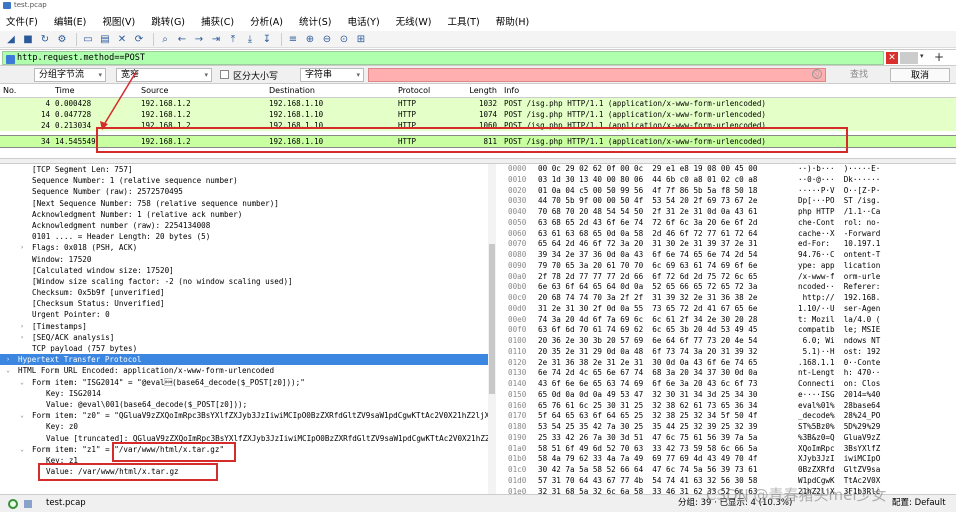  I want to click on resize-columns-icon: ⊞, so click(361, 39).